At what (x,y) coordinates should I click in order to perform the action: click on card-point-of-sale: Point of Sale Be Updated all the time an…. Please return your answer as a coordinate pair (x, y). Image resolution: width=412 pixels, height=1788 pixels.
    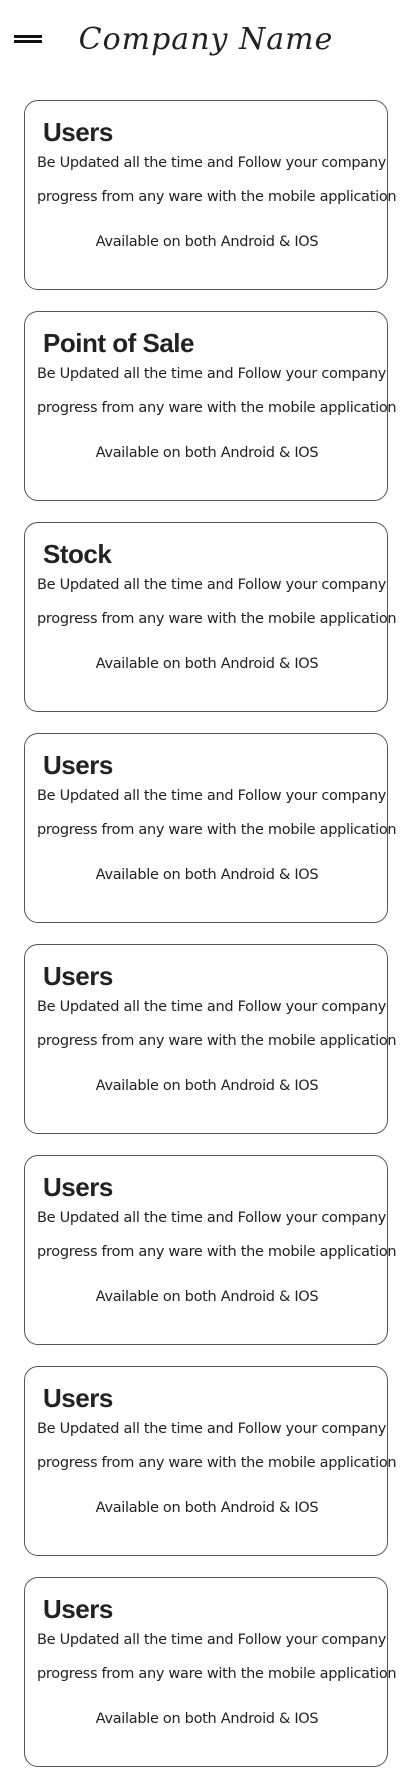
    Looking at the image, I should click on (210, 406).